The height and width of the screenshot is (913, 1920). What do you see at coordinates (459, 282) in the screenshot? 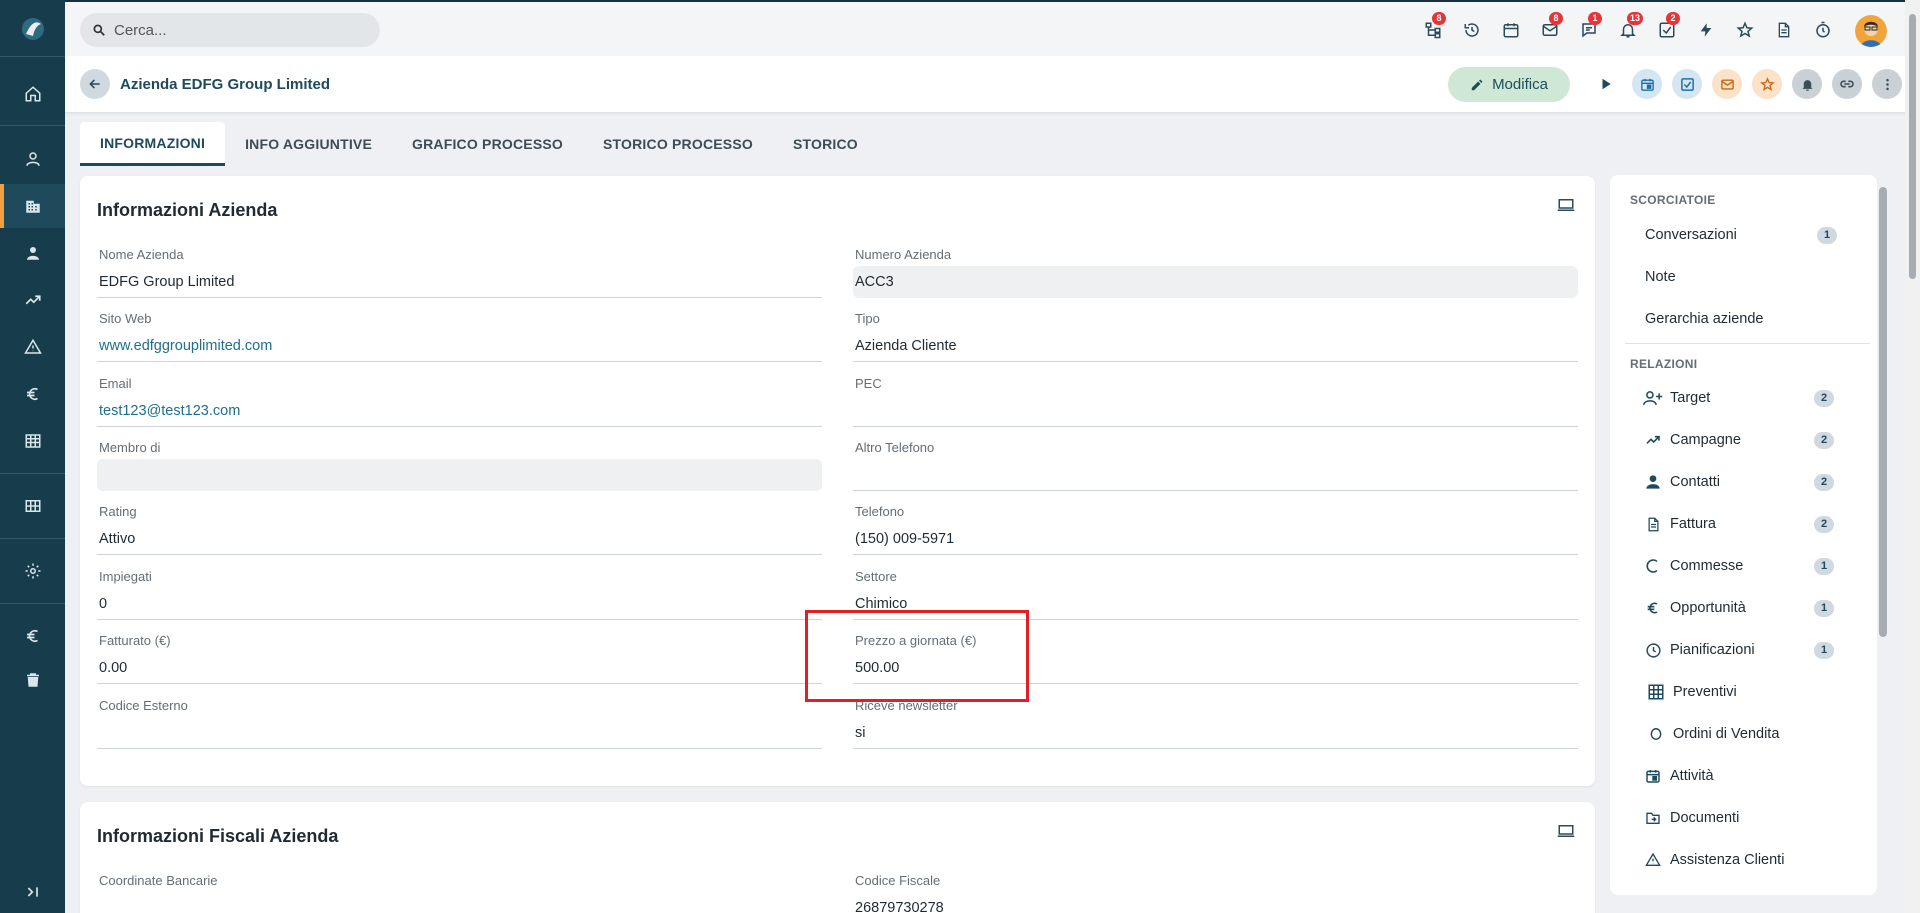
I see `field-value: EDFG Group Limited` at bounding box center [459, 282].